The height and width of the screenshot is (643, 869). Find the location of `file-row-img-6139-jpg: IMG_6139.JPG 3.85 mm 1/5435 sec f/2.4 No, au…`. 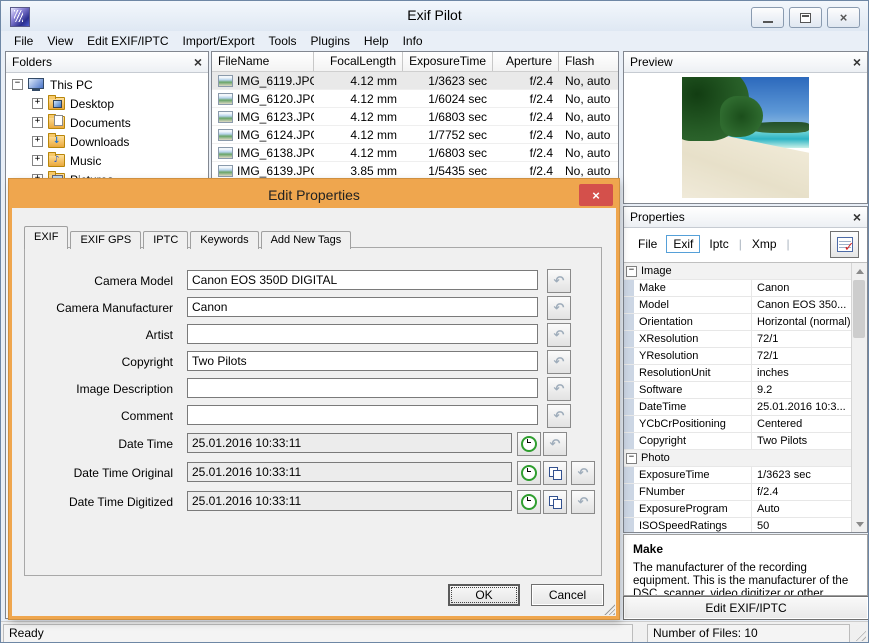

file-row-img-6139-jpg: IMG_6139.JPG 3.85 mm 1/5435 sec f/2.4 No, au… is located at coordinates (415, 171).